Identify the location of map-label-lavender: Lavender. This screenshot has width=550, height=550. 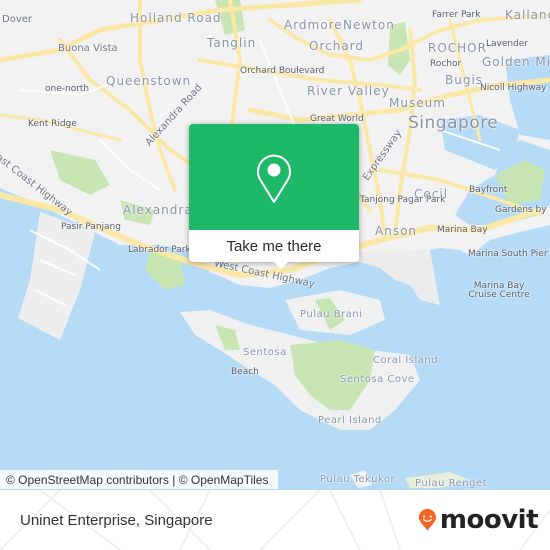
(507, 44).